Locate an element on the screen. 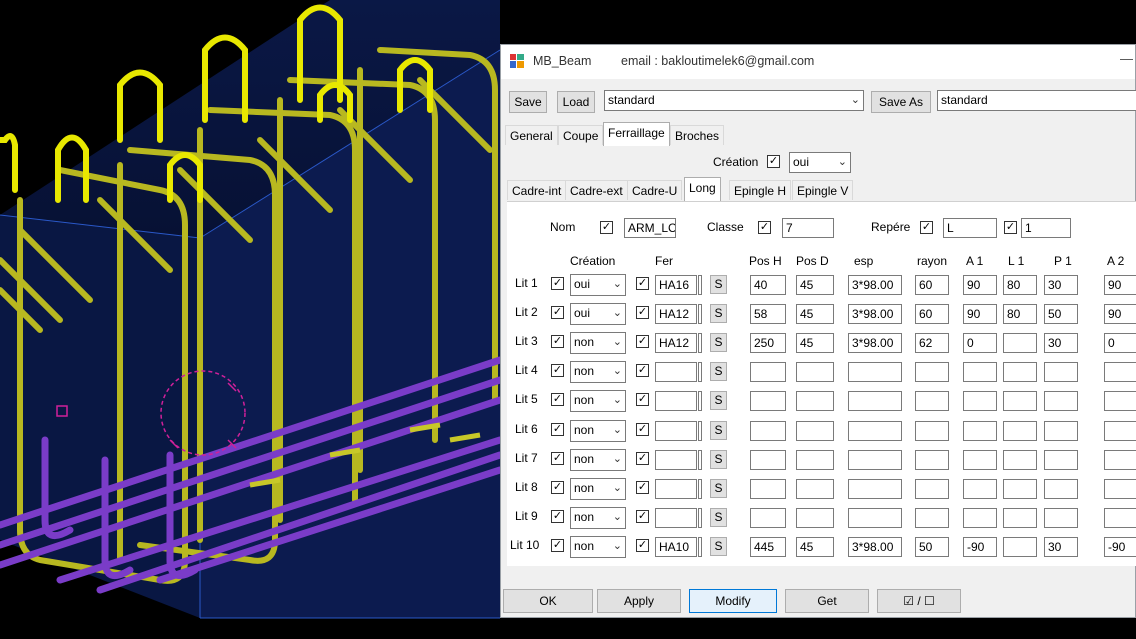 This screenshot has height=639, width=1136. lit-pos-h-input: 445 is located at coordinates (768, 547).